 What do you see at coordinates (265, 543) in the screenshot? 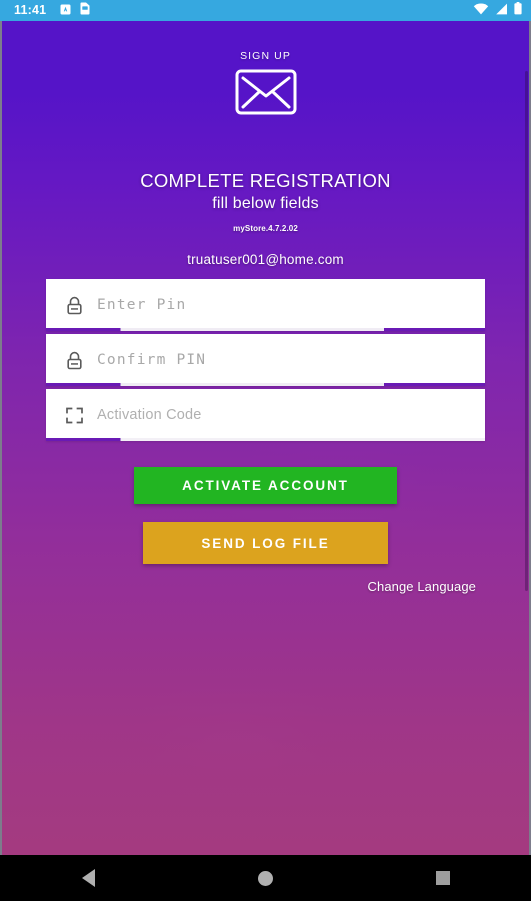
I see `send-log-file-button: SEND LOG FILE` at bounding box center [265, 543].